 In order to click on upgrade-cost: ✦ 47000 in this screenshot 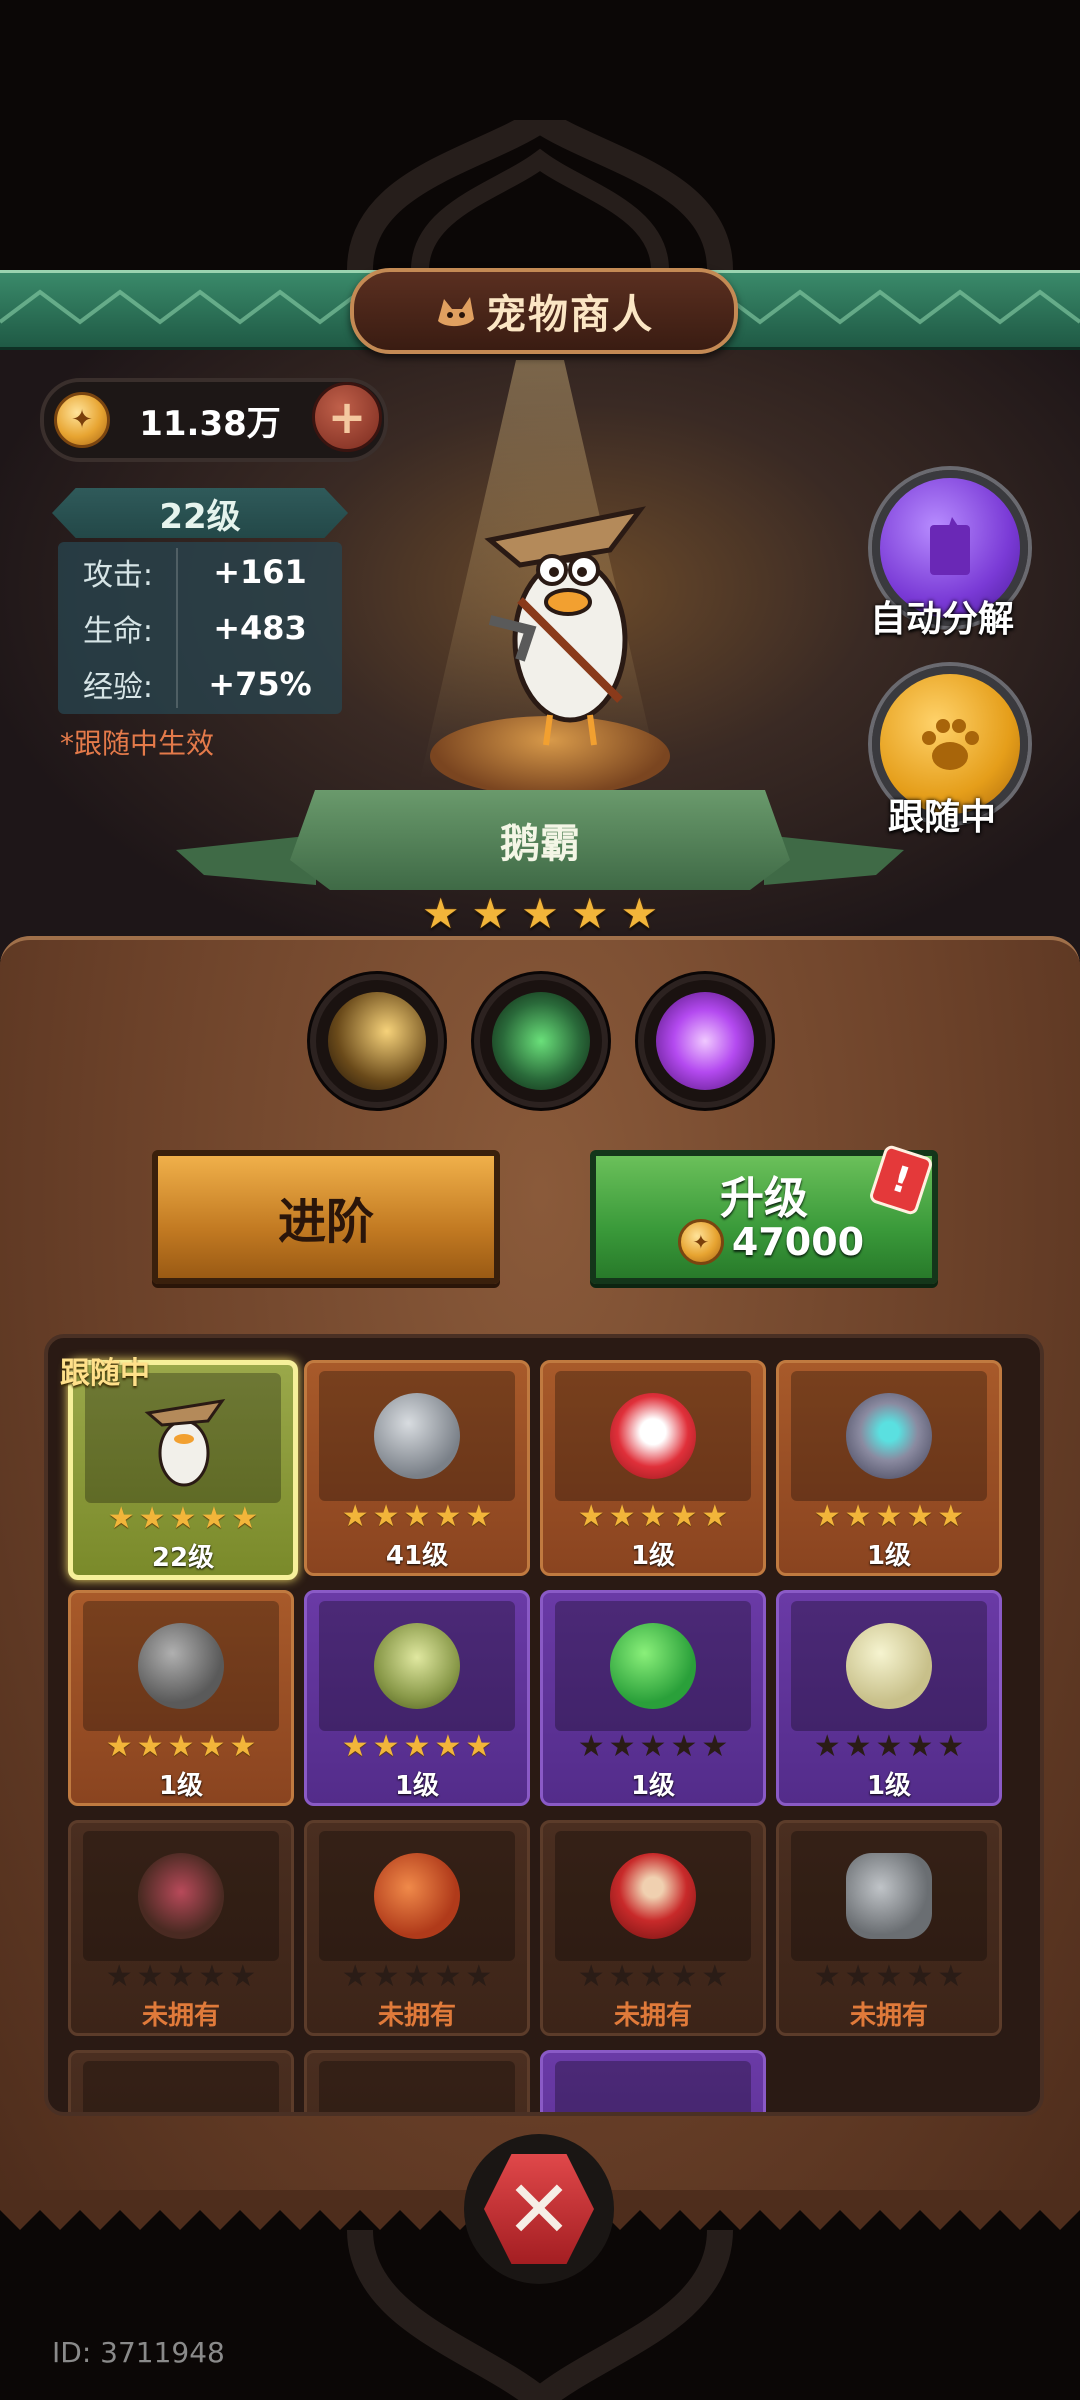, I will do `click(771, 1242)`.